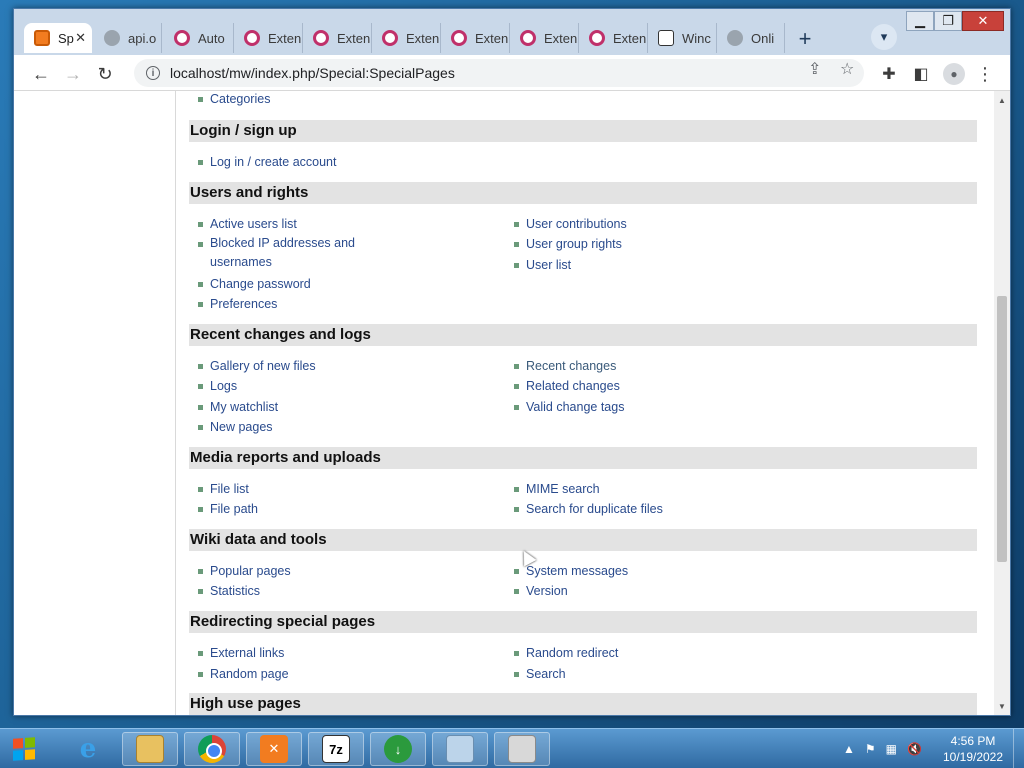  Describe the element at coordinates (199, 38) in the screenshot. I see `tab-auto: Auto` at that location.